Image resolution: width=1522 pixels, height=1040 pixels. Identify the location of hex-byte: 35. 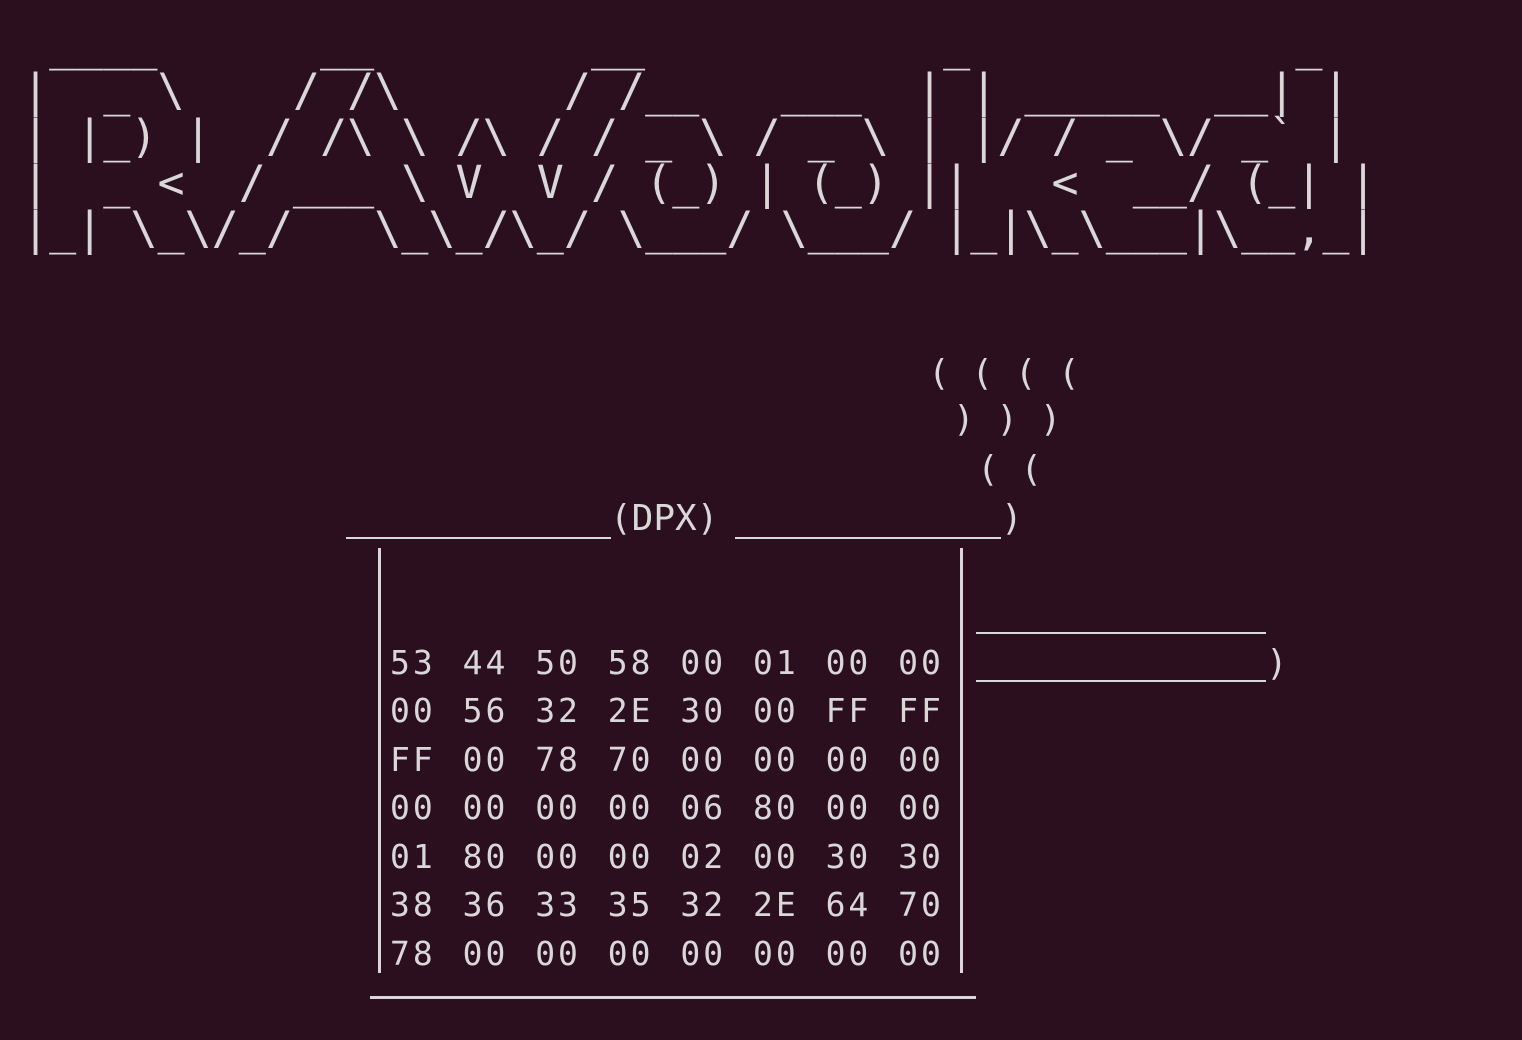
(630, 905).